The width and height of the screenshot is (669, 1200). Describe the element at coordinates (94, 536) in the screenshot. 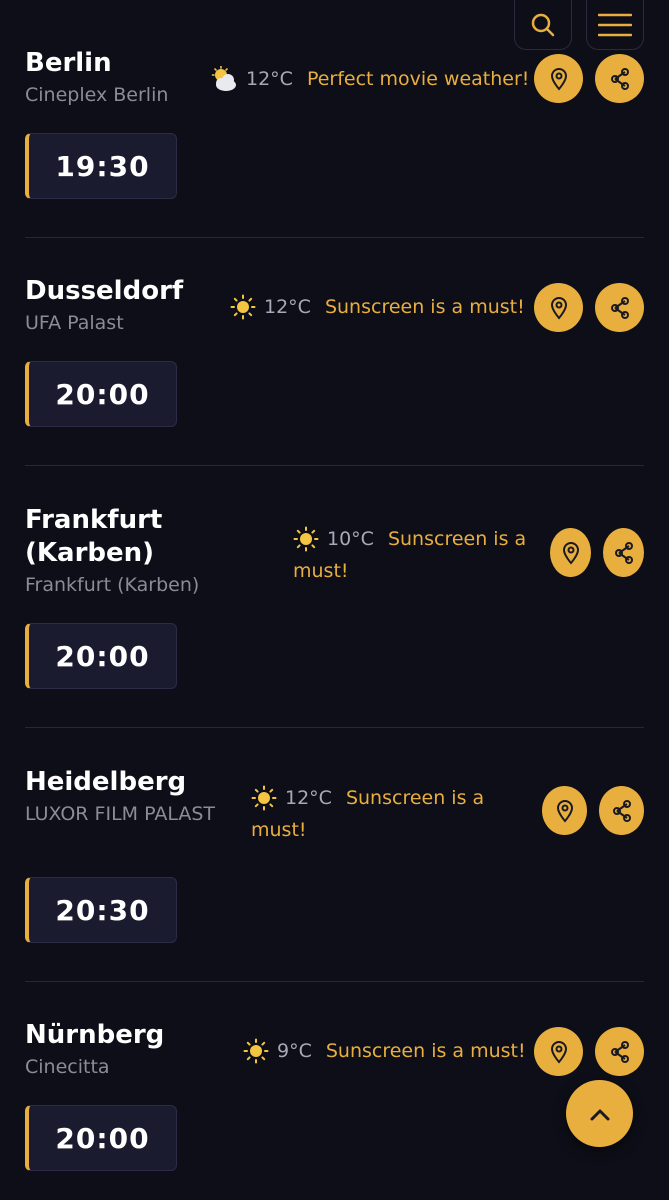

I see `city-name: Frankfurt (Karben)` at that location.